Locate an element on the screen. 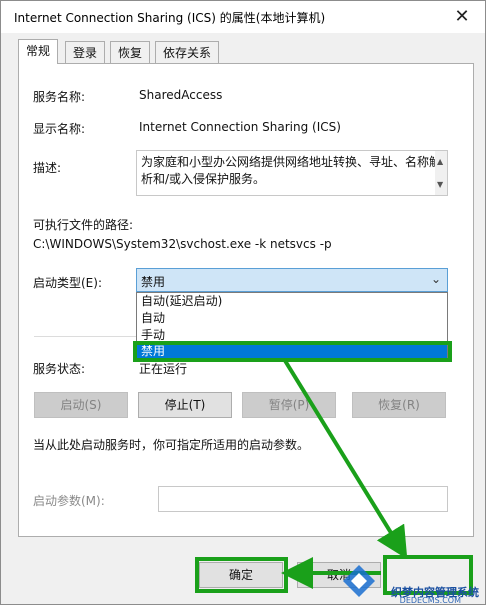  description-text: 为家庭和小型办公网络提供网络地址转换、寻址、名称解析和/或入侵保护服务。 is located at coordinates (291, 170).